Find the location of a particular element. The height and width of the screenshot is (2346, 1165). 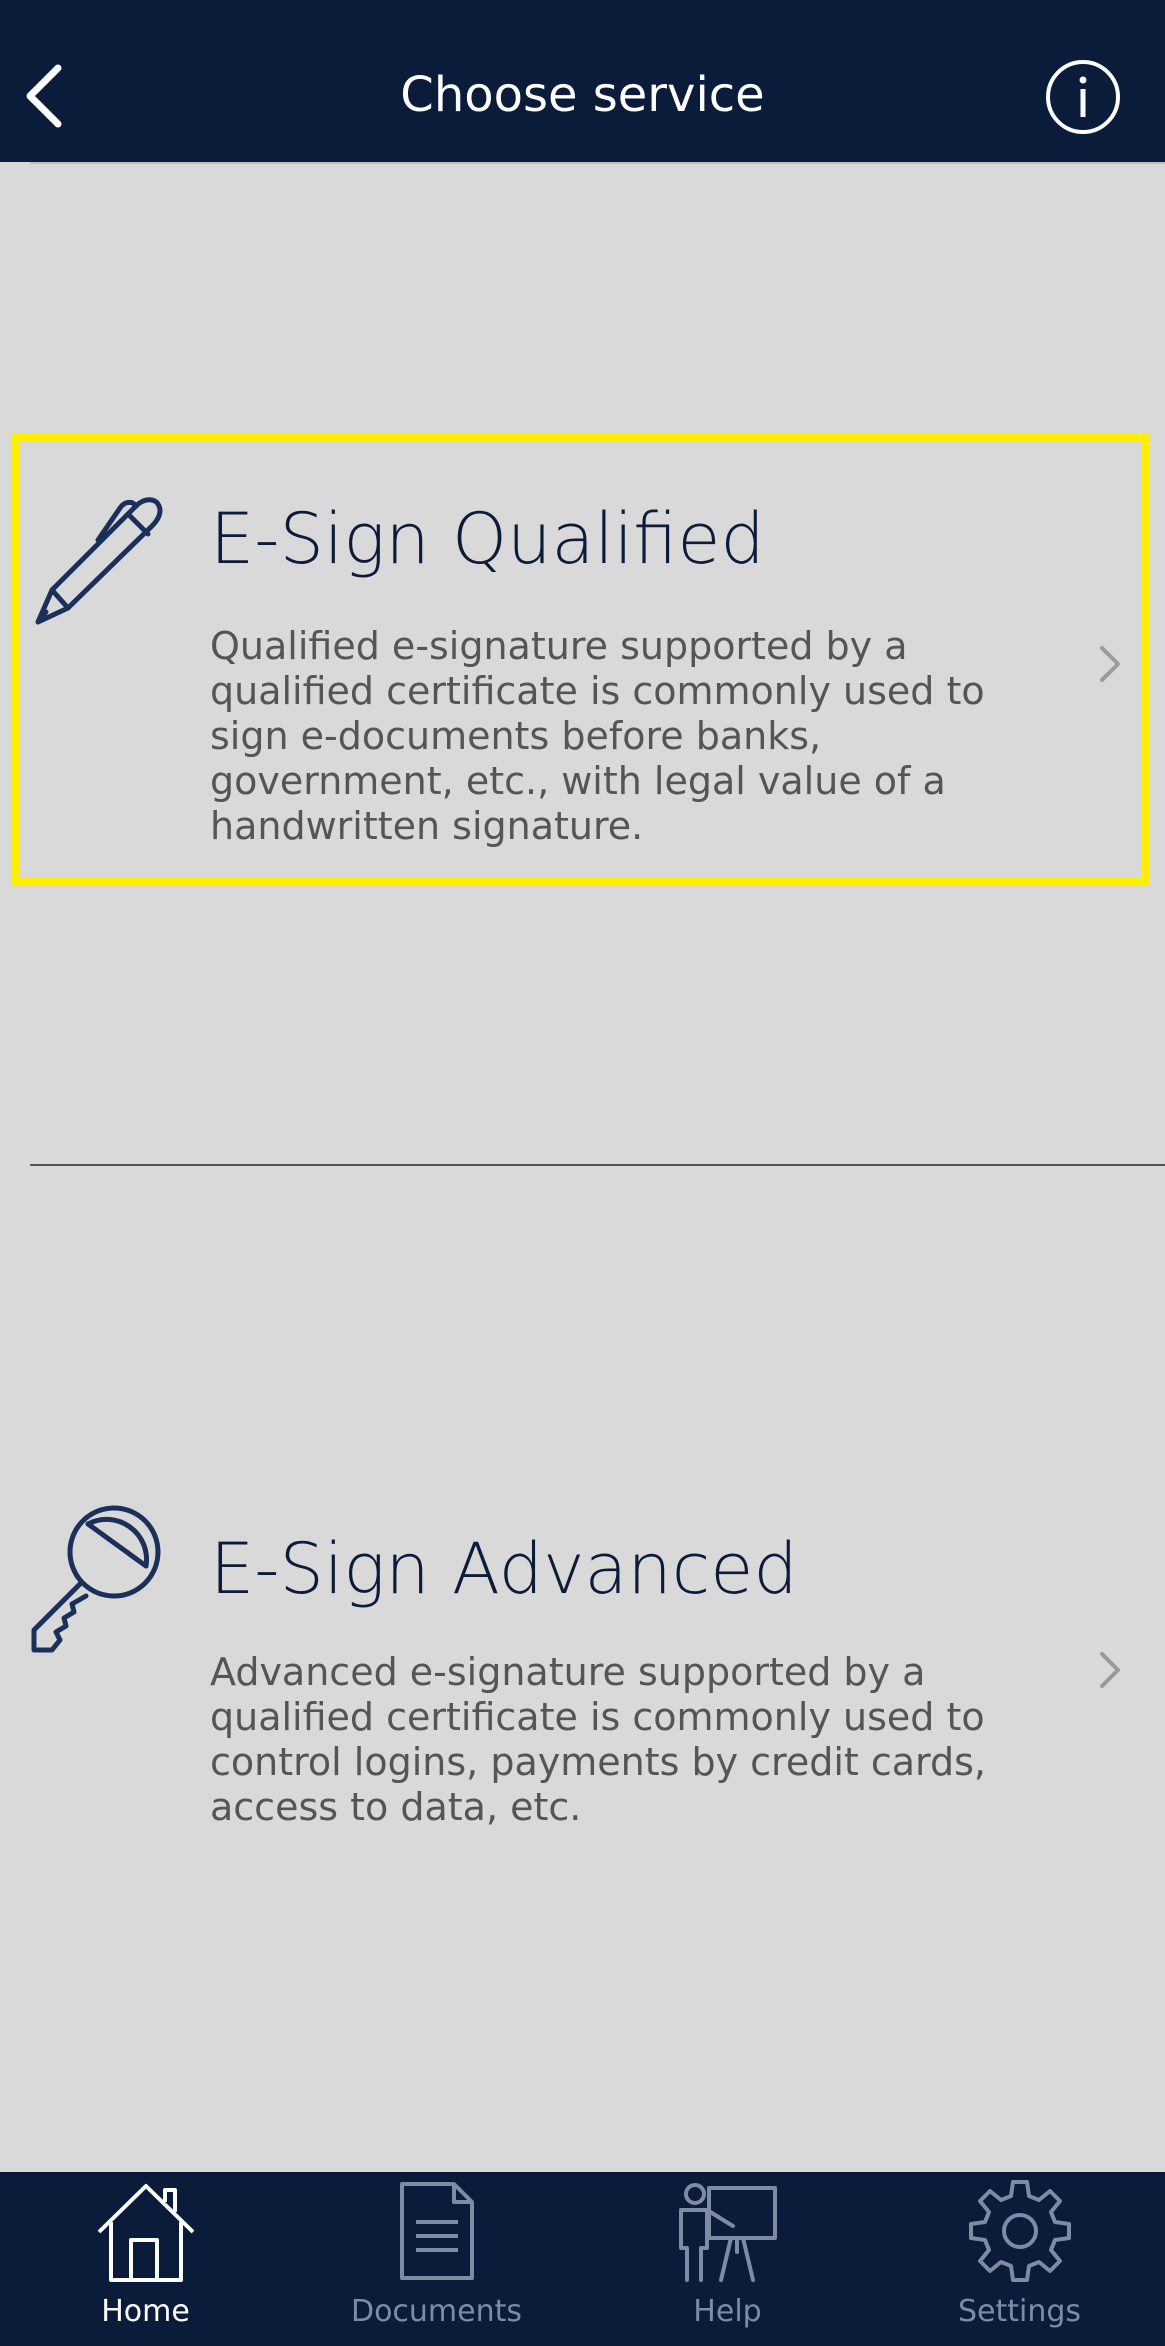

bottom-tab-bar: Home Documents Help Settings is located at coordinates (582, 2259).